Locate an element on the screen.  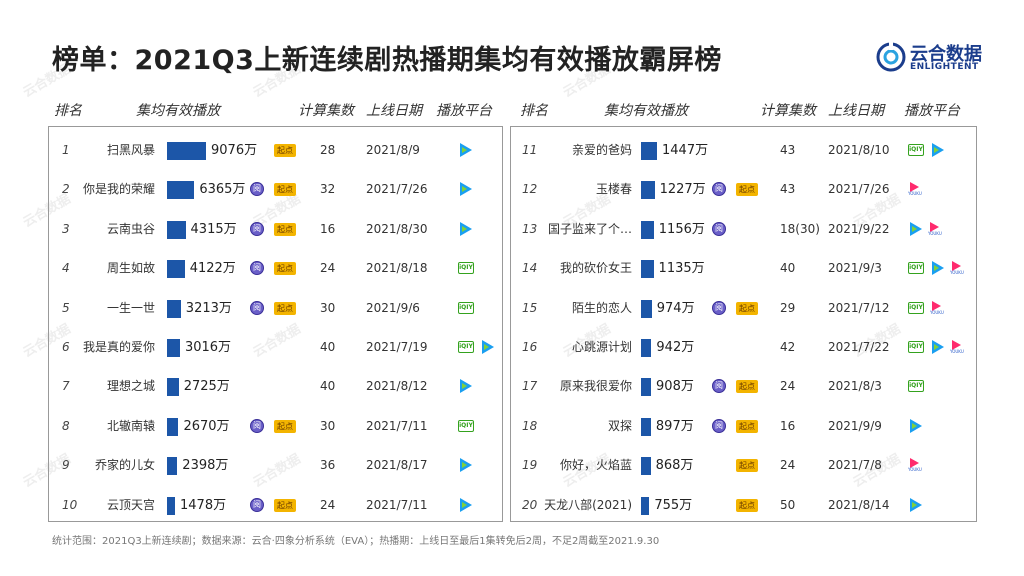
table-row: 19 你好，火焰蓝 868万 起点 24 2021/7/8 YOUKU is located at coordinates (512, 465).